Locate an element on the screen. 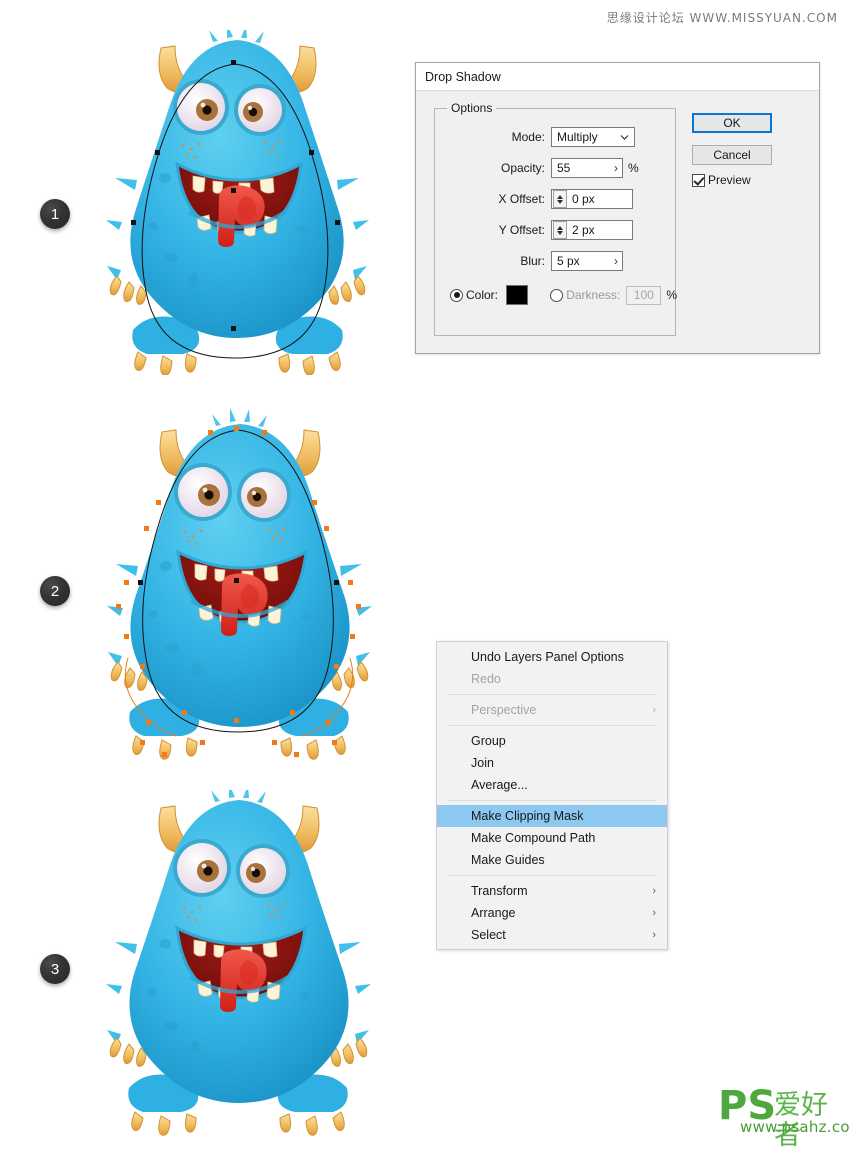 This screenshot has width=850, height=1151. darkness-label: Darkness: is located at coordinates (593, 295).